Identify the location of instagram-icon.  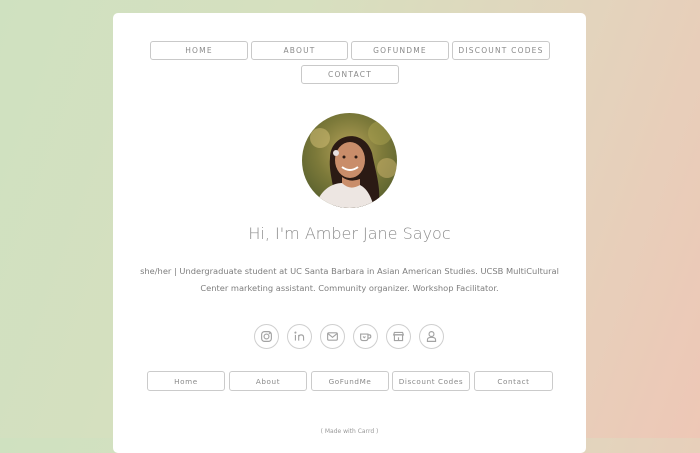
(266, 336).